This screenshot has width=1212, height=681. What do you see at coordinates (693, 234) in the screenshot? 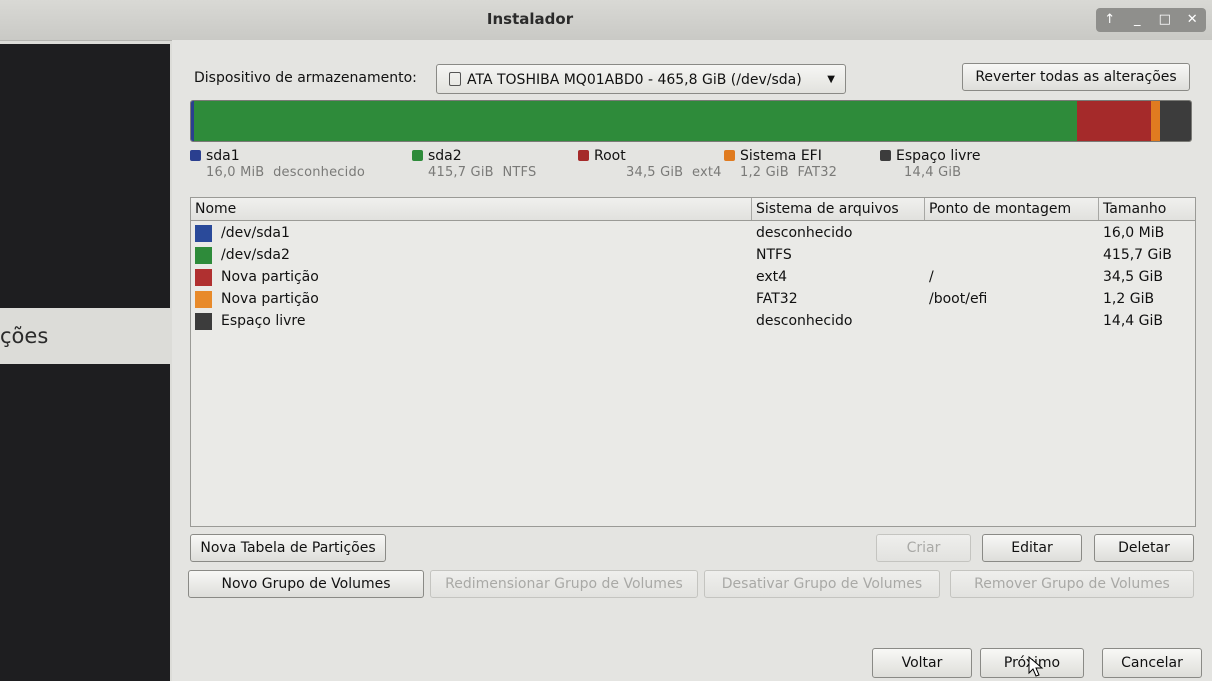
I see `table-row: /dev/sda1 desconhecido 16,0 MiB` at bounding box center [693, 234].